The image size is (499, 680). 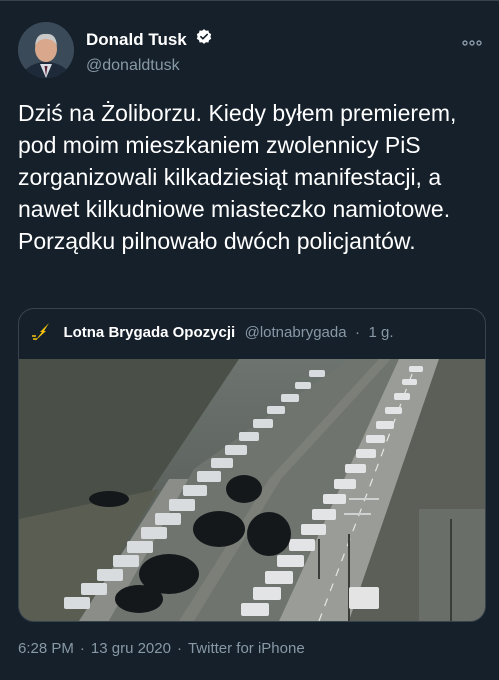 I want to click on verified-badge-icon, so click(x=204, y=39).